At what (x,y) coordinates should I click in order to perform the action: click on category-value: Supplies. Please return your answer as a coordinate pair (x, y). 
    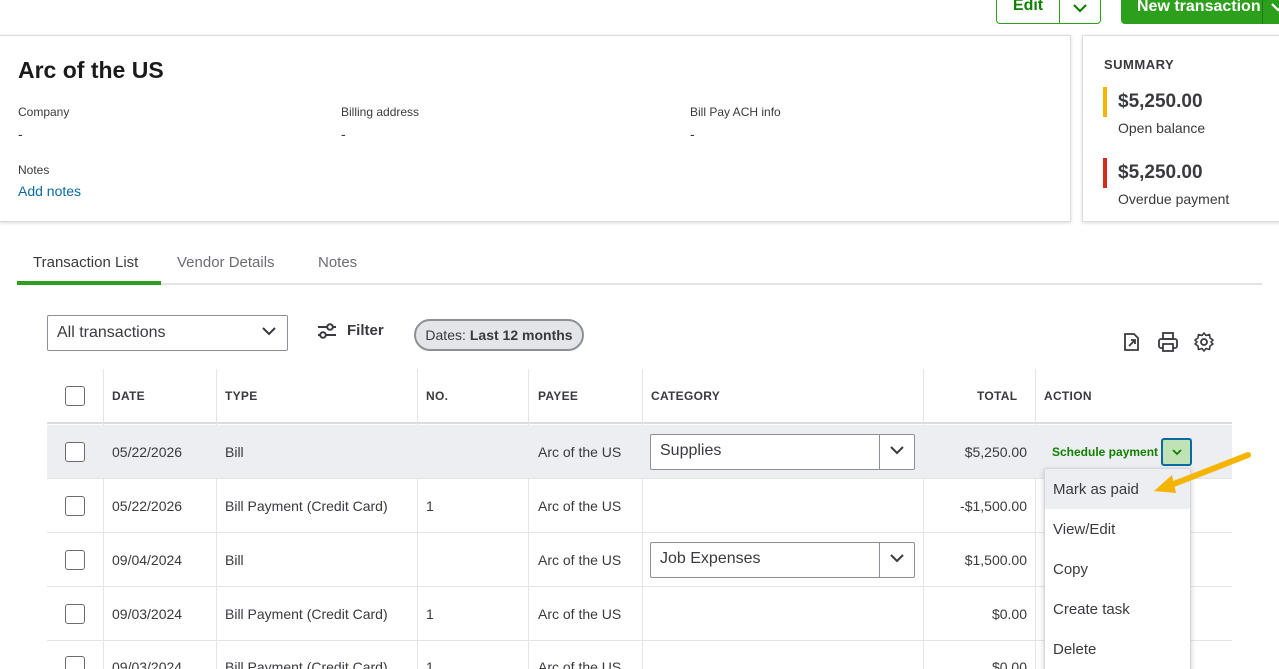
    Looking at the image, I should click on (691, 450).